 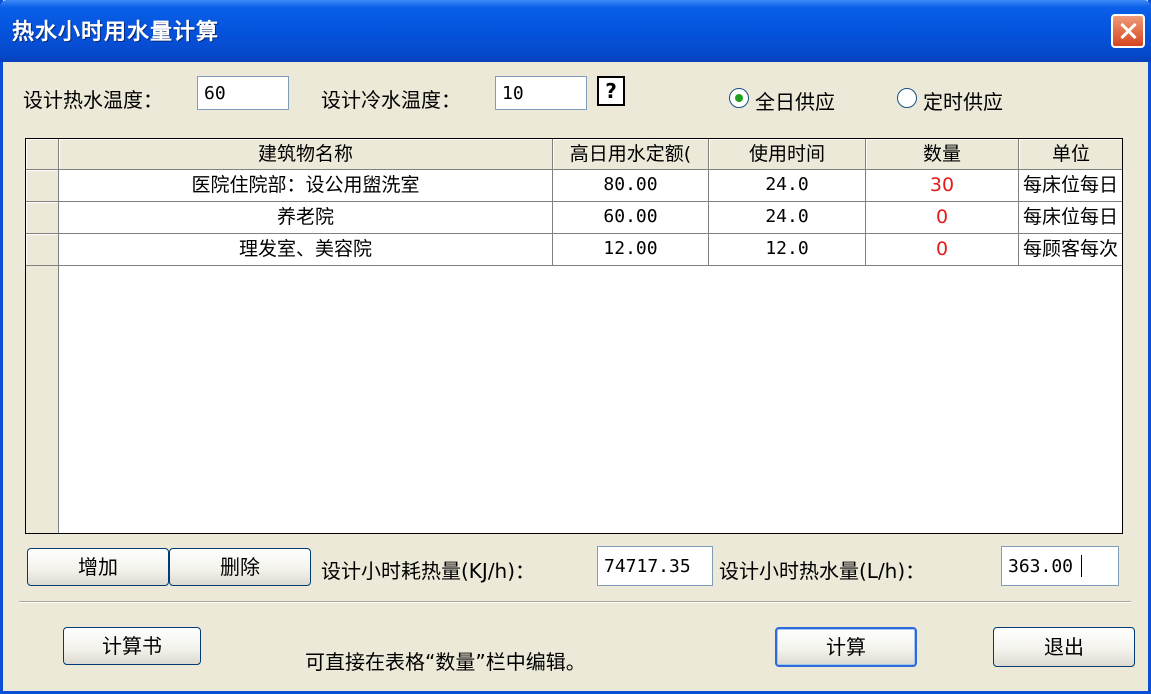 I want to click on radio-all-day-label: 全日供应, so click(x=795, y=100).